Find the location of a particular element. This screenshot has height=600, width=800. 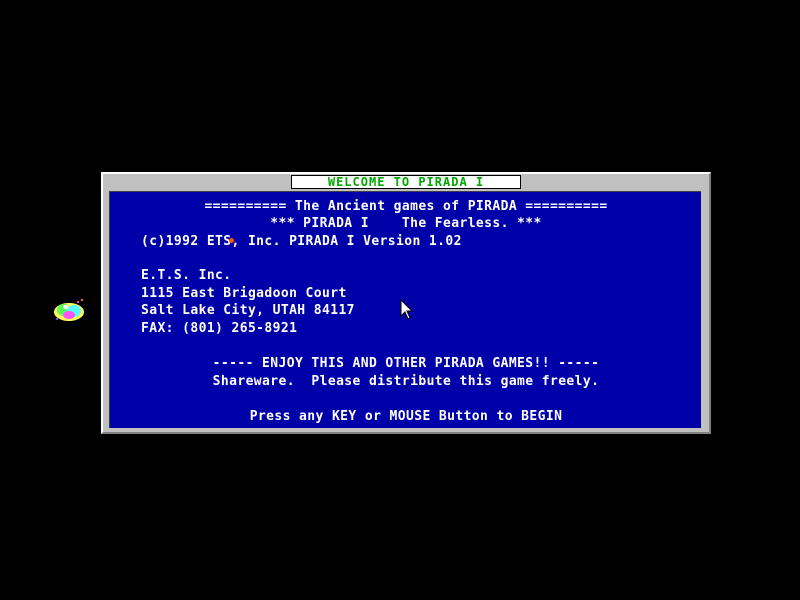

dialog-title: WELCOME TO PIRADA I is located at coordinates (406, 182).